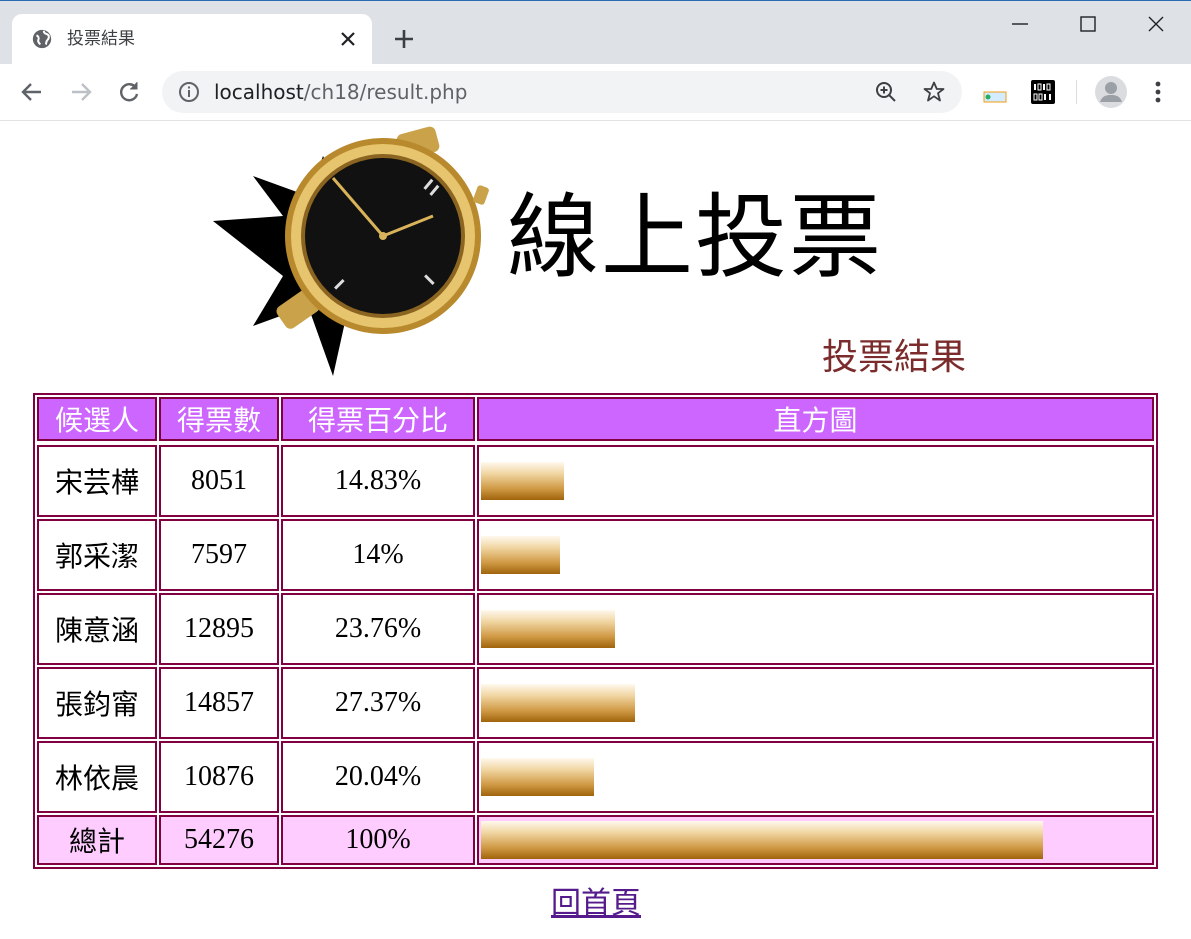 Image resolution: width=1191 pixels, height=939 pixels. I want to click on header-candidate: 候選人, so click(97, 419).